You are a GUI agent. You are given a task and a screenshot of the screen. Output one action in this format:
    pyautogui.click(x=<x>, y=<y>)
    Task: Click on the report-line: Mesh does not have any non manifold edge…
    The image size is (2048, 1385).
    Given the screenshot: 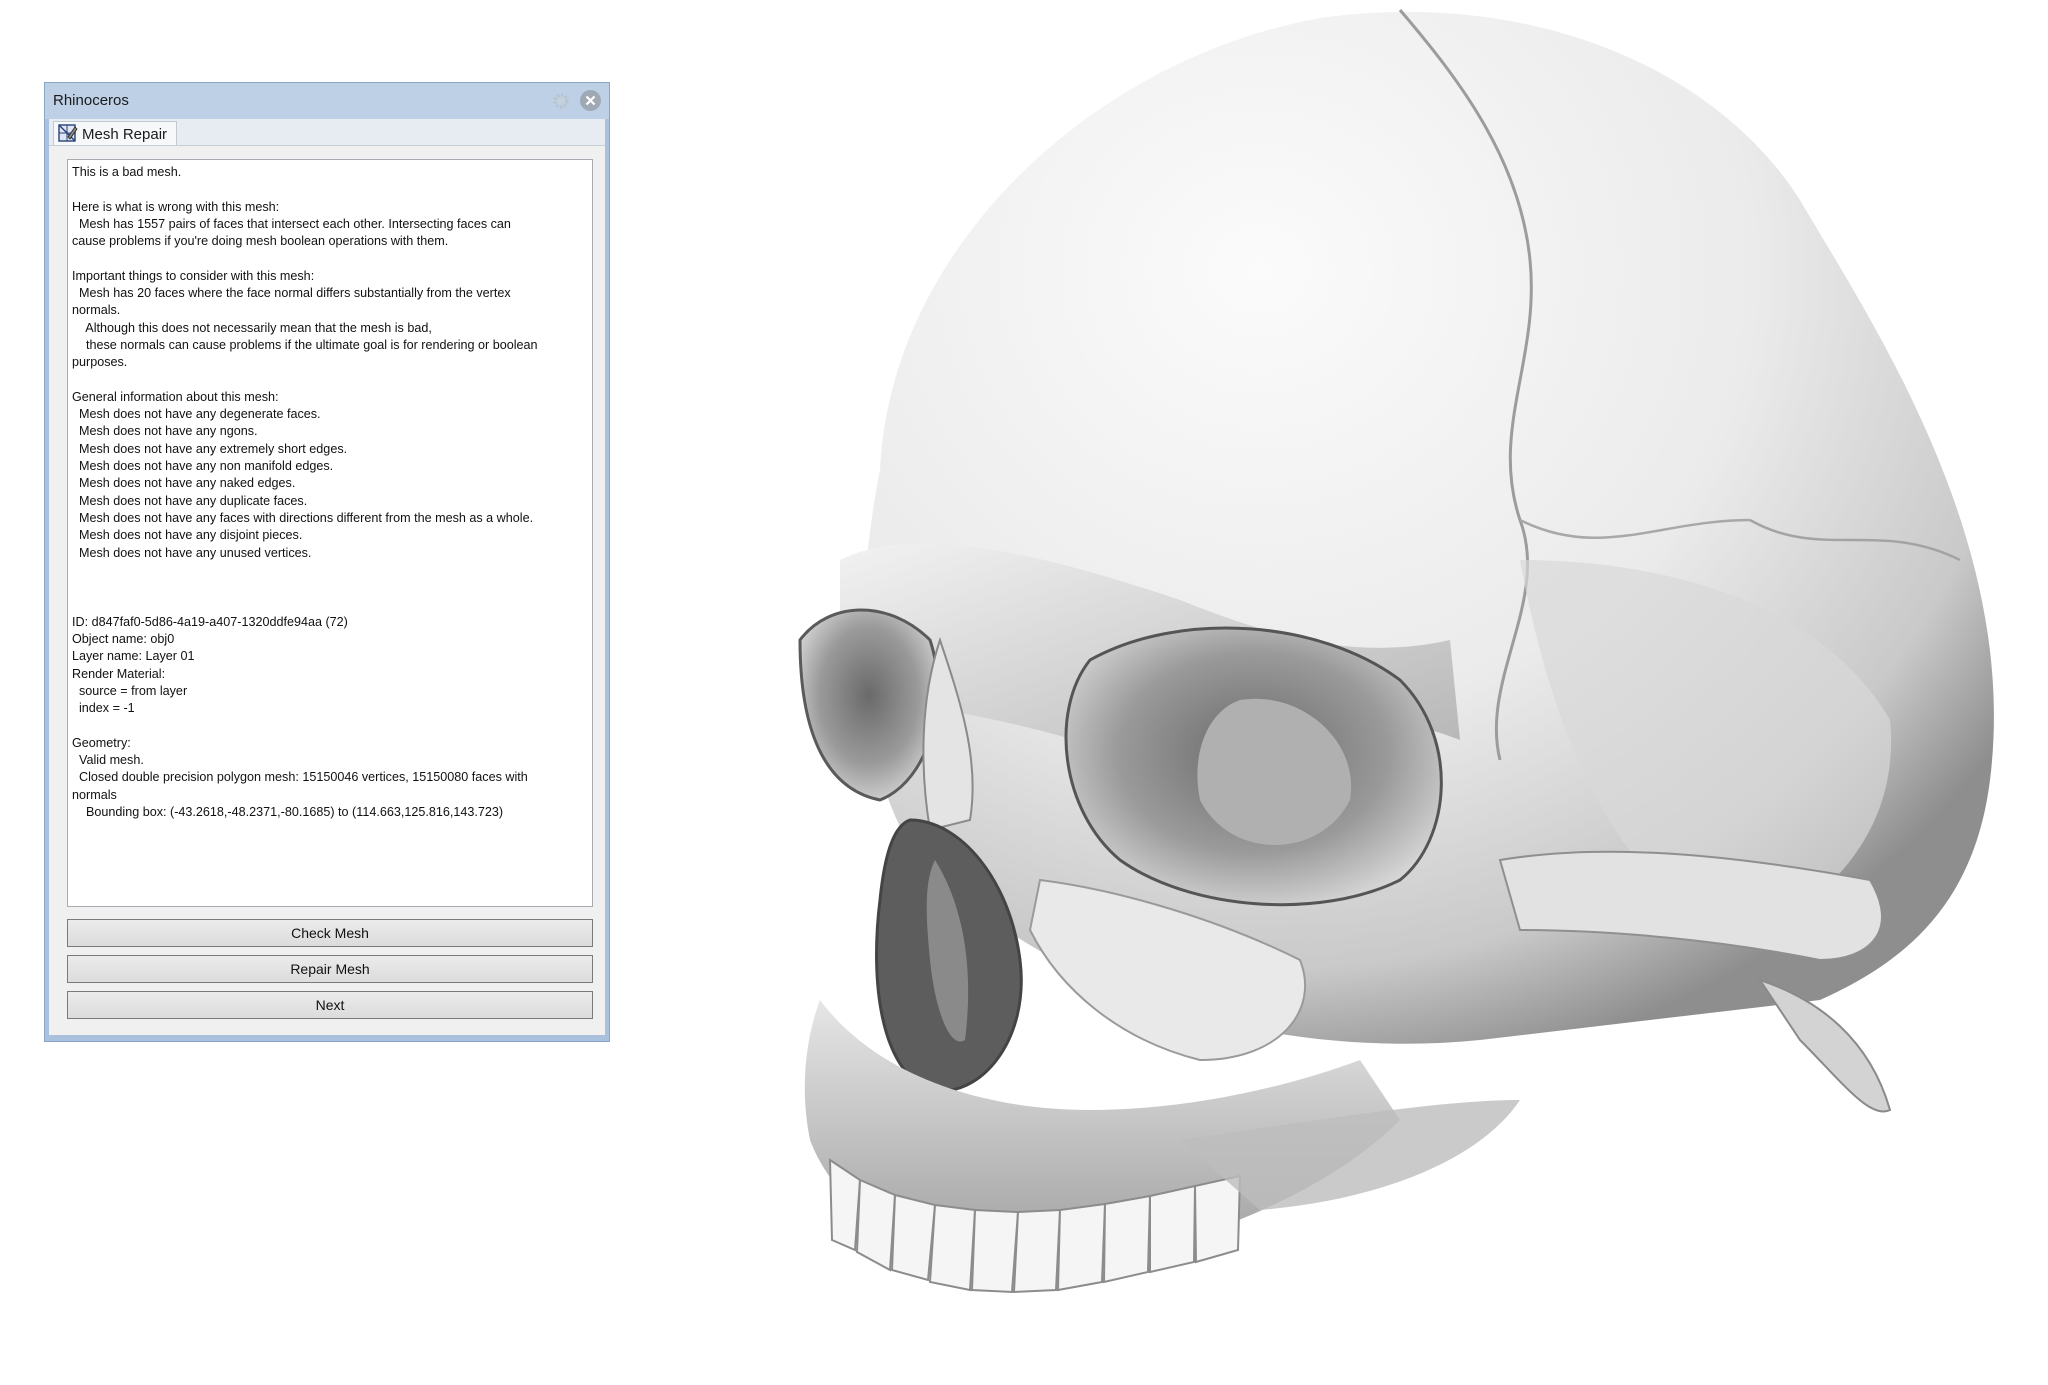 What is the action you would take?
    pyautogui.click(x=203, y=466)
    